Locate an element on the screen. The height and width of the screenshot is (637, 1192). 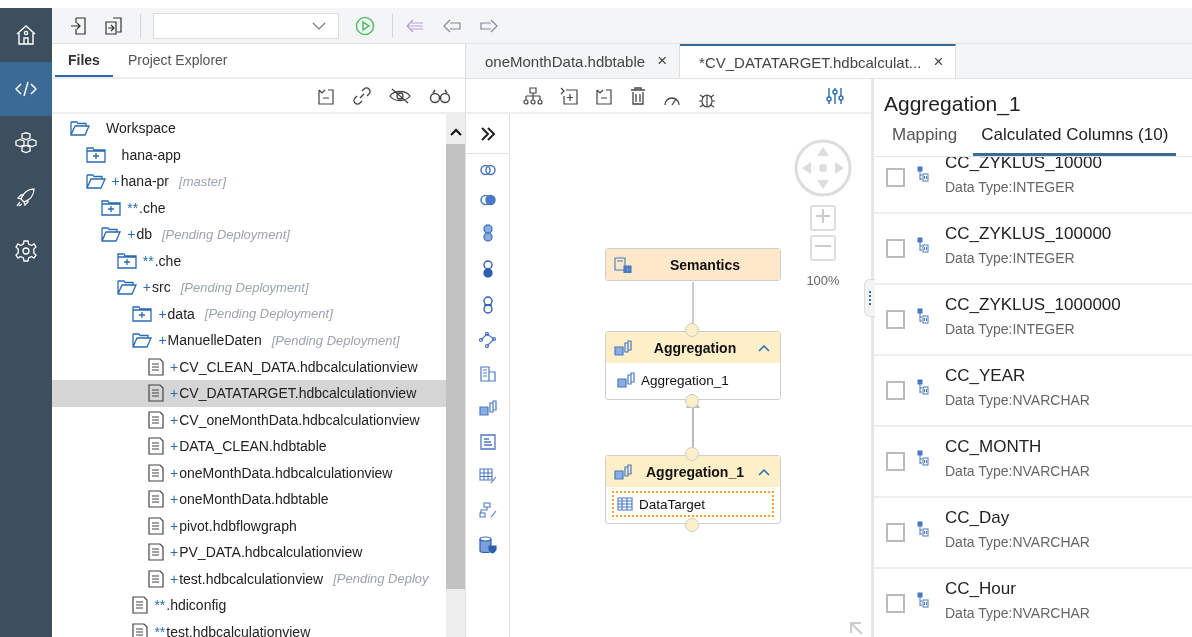
table-function-icon is located at coordinates (487, 476).